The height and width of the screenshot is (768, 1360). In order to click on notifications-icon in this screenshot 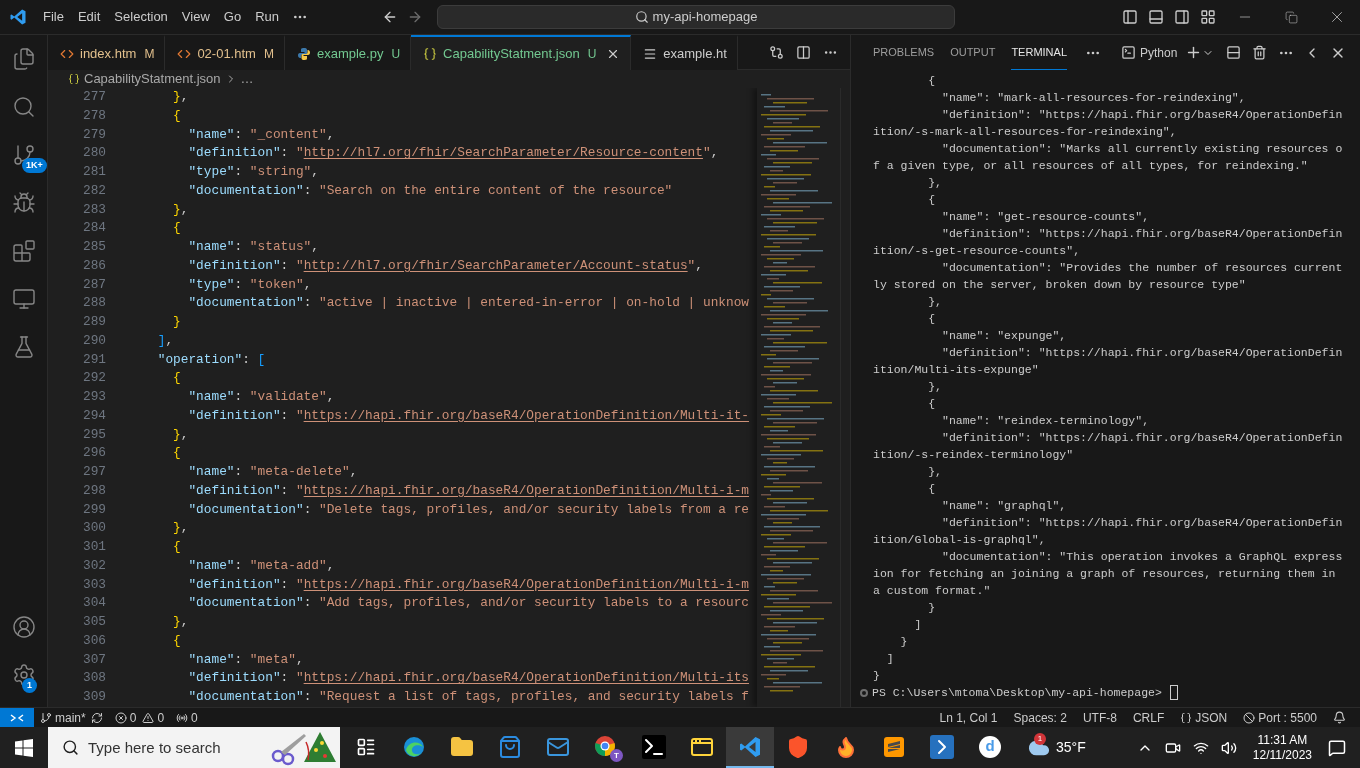, I will do `click(1337, 747)`.